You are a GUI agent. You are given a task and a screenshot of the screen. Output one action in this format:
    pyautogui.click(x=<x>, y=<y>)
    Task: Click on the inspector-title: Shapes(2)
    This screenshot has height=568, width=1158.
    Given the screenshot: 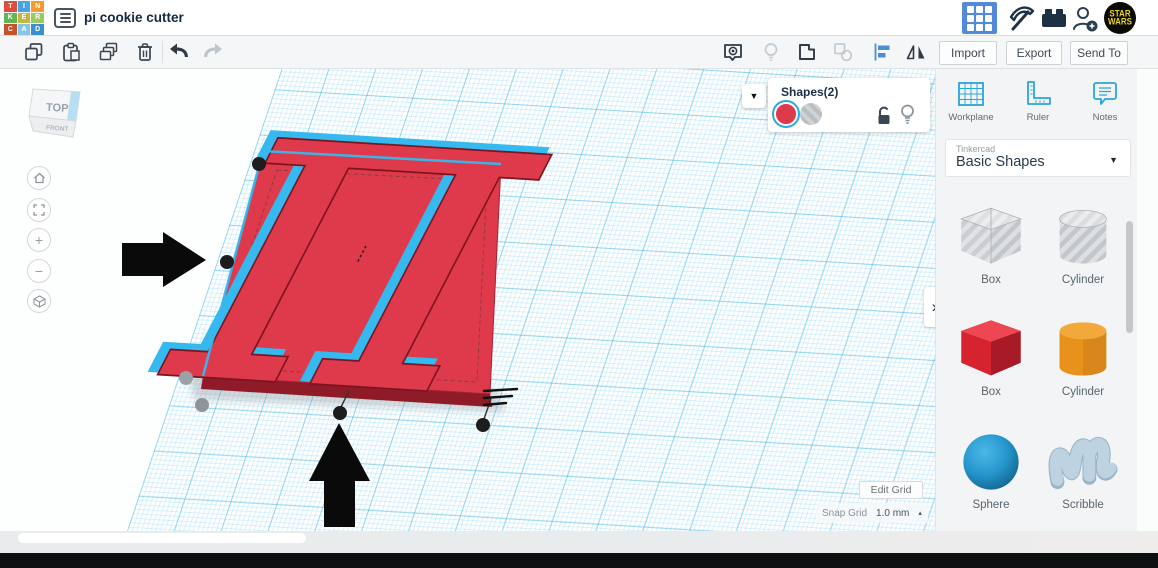 What is the action you would take?
    pyautogui.click(x=810, y=92)
    